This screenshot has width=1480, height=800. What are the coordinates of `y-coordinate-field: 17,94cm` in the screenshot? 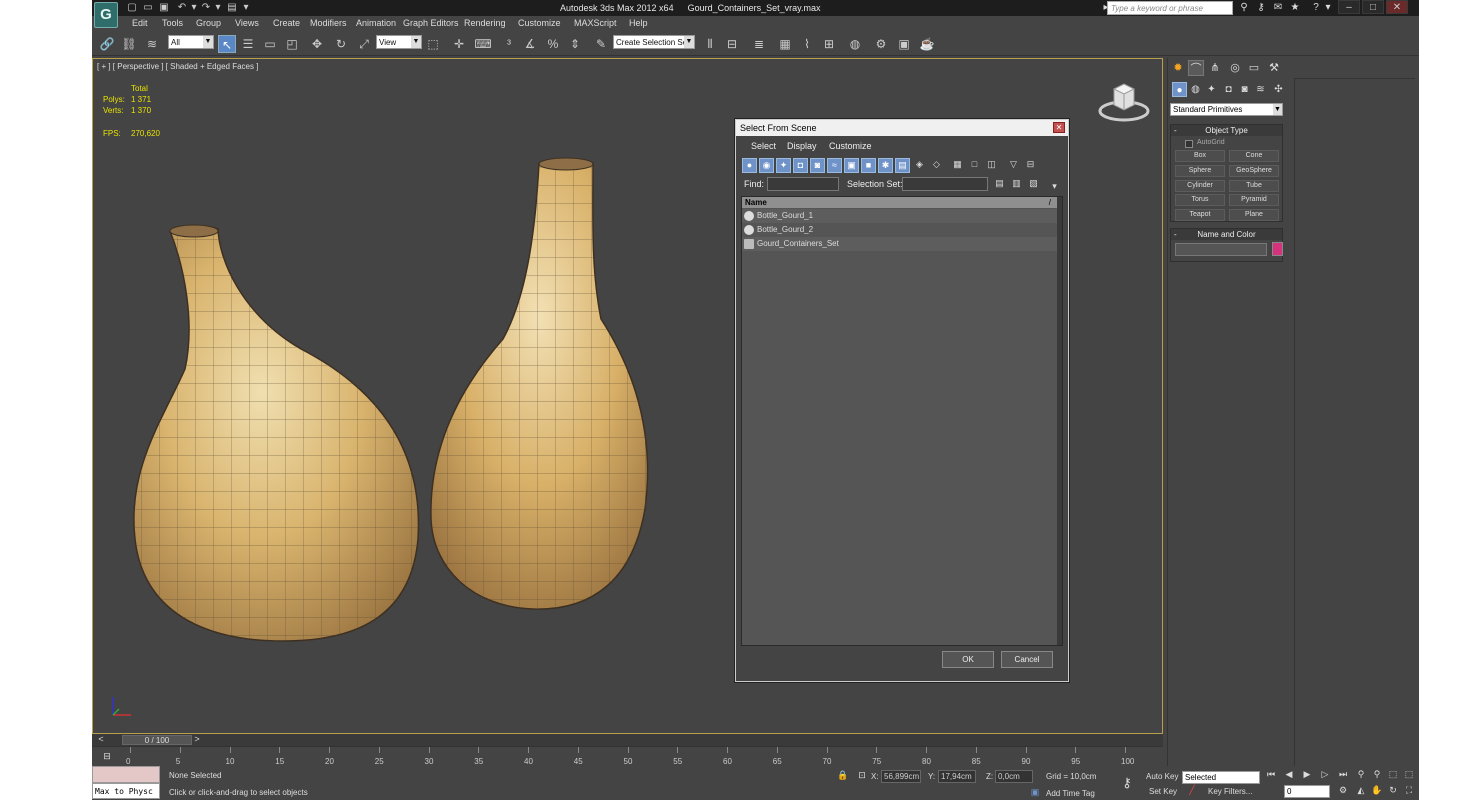 It's located at (957, 776).